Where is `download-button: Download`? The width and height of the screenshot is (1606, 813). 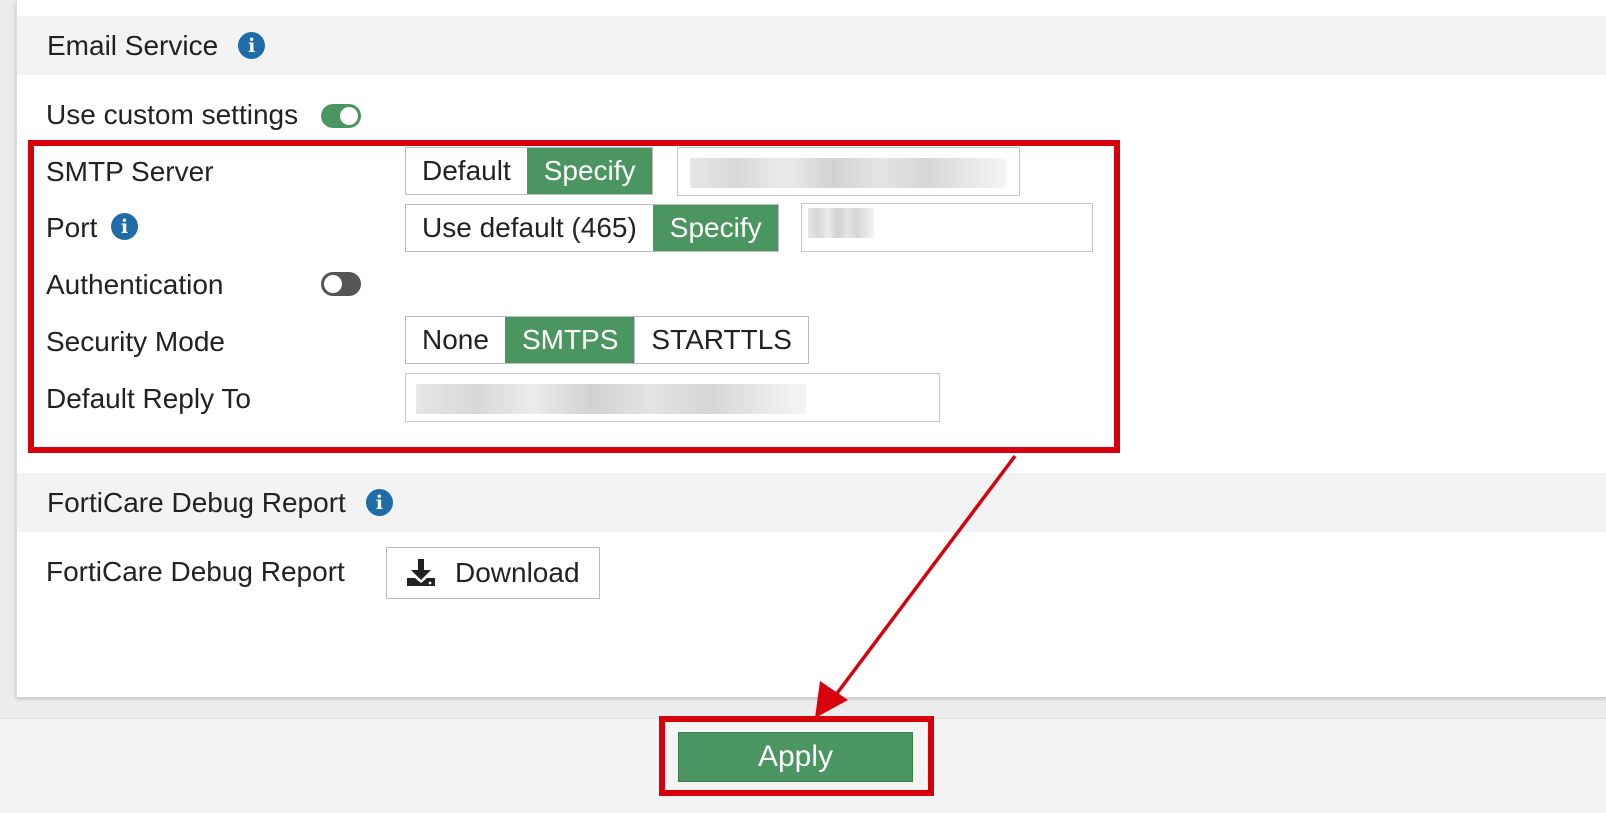
download-button: Download is located at coordinates (493, 573).